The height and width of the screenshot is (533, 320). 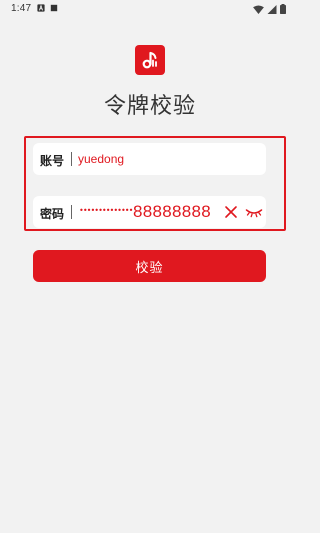 I want to click on page-title: 令牌校验, so click(x=149, y=106).